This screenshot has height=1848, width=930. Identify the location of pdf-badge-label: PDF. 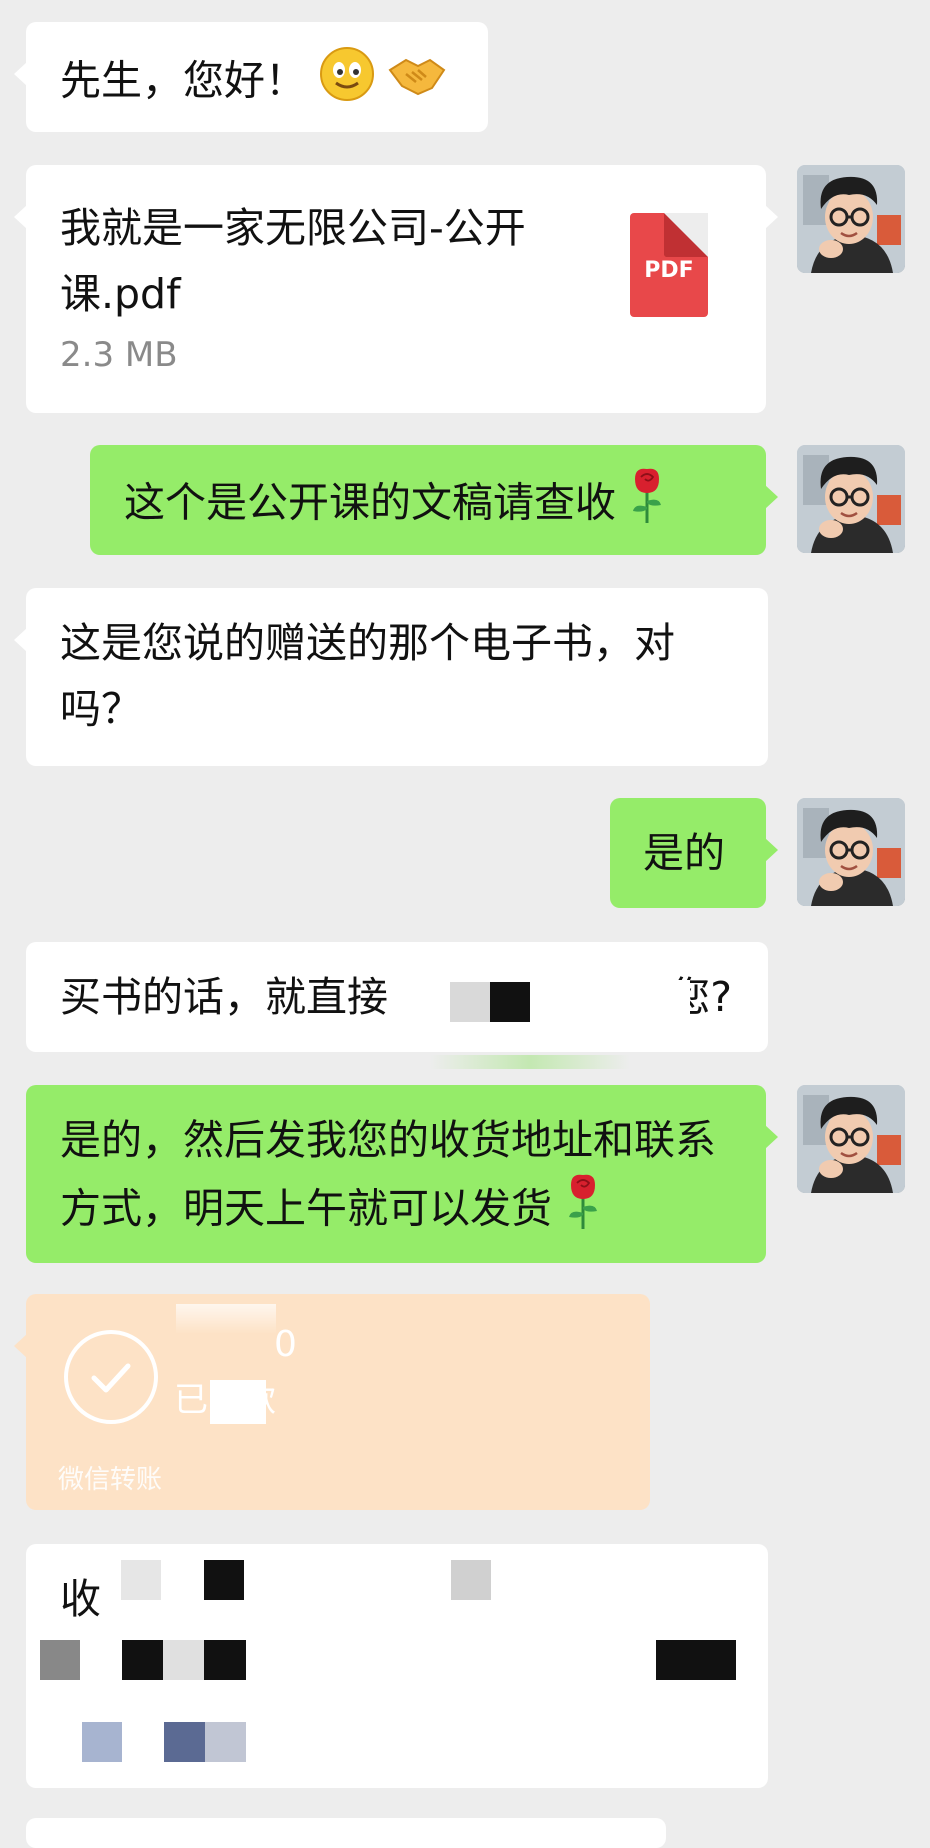
(669, 270).